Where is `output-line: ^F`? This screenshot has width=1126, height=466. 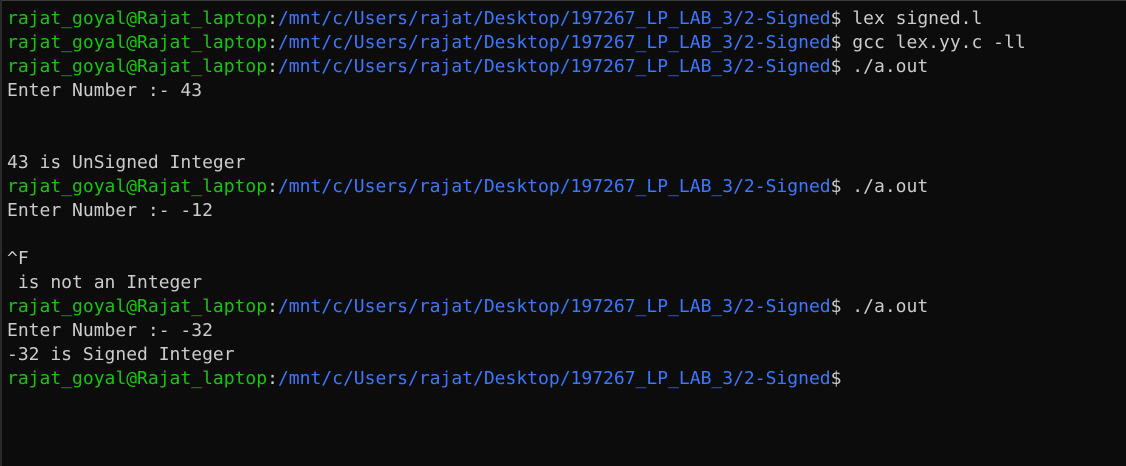 output-line: ^F is located at coordinates (516, 259).